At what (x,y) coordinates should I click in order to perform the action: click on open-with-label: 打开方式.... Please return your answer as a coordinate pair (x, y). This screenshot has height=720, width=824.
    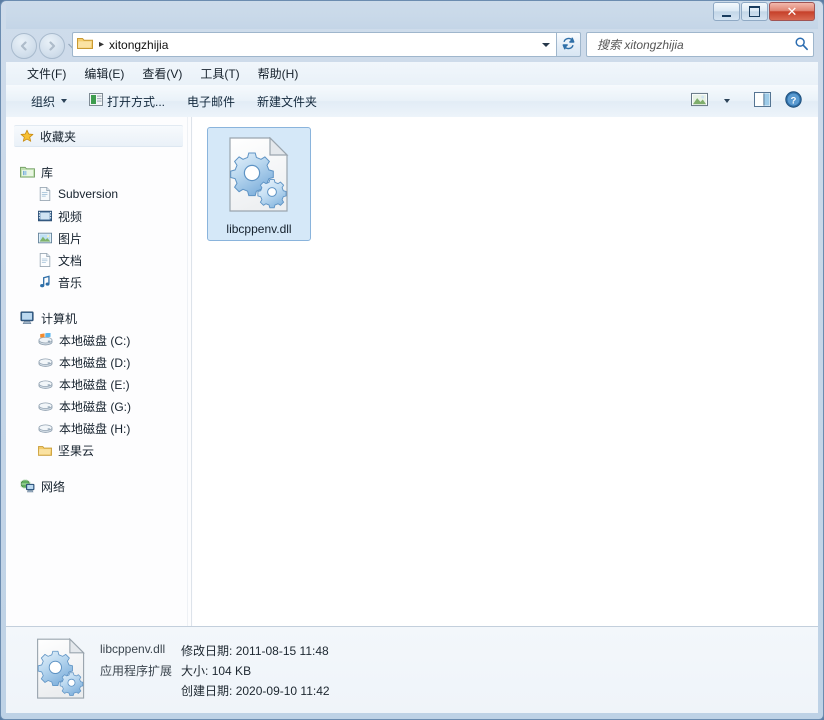
    Looking at the image, I should click on (136, 101).